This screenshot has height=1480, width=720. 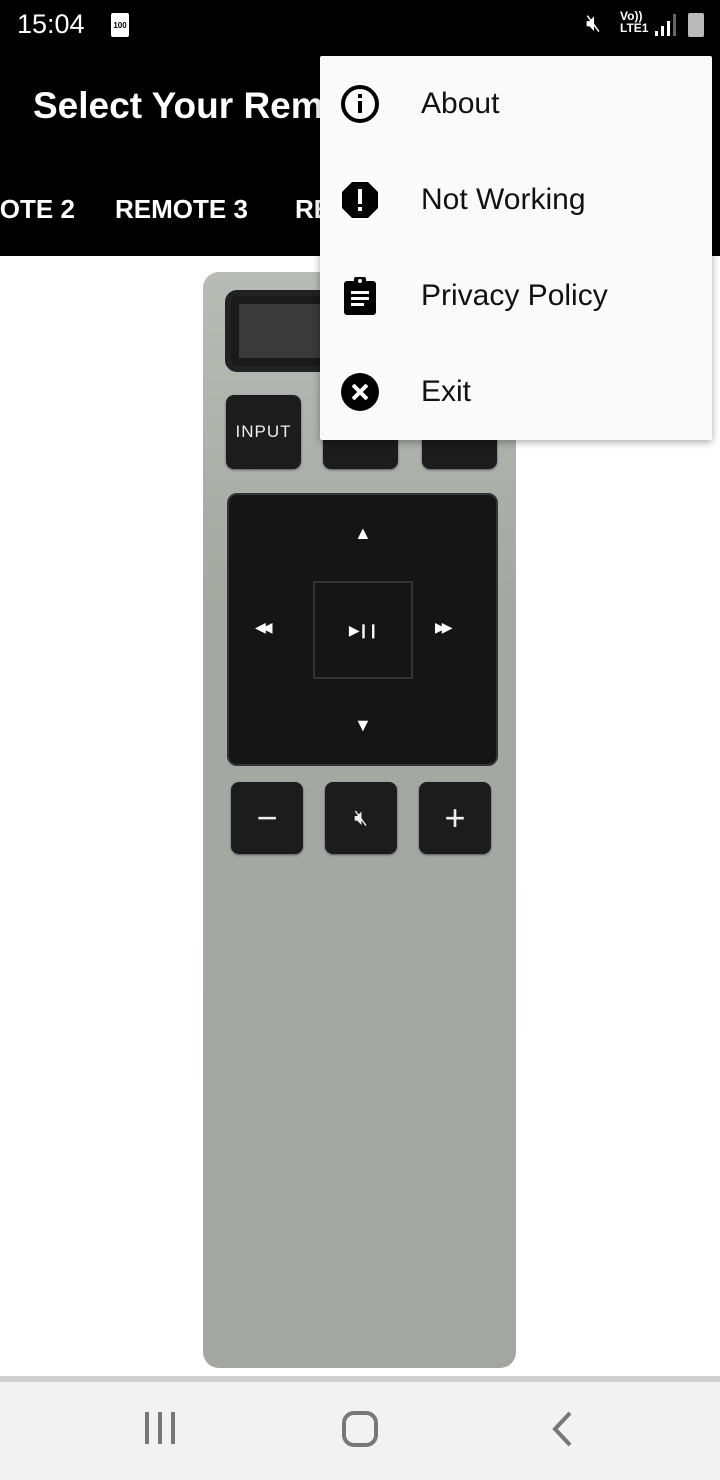 What do you see at coordinates (696, 25) in the screenshot?
I see `battery-icon` at bounding box center [696, 25].